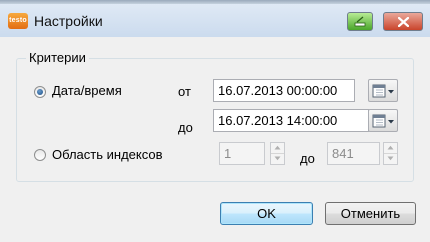 Image resolution: width=430 pixels, height=242 pixels. What do you see at coordinates (370, 213) in the screenshot?
I see `cancel-button: Отменить` at bounding box center [370, 213].